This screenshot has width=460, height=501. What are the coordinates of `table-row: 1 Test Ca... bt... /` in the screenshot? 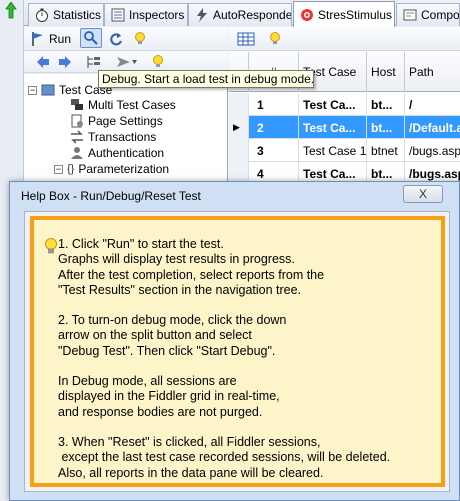 It's located at (344, 104).